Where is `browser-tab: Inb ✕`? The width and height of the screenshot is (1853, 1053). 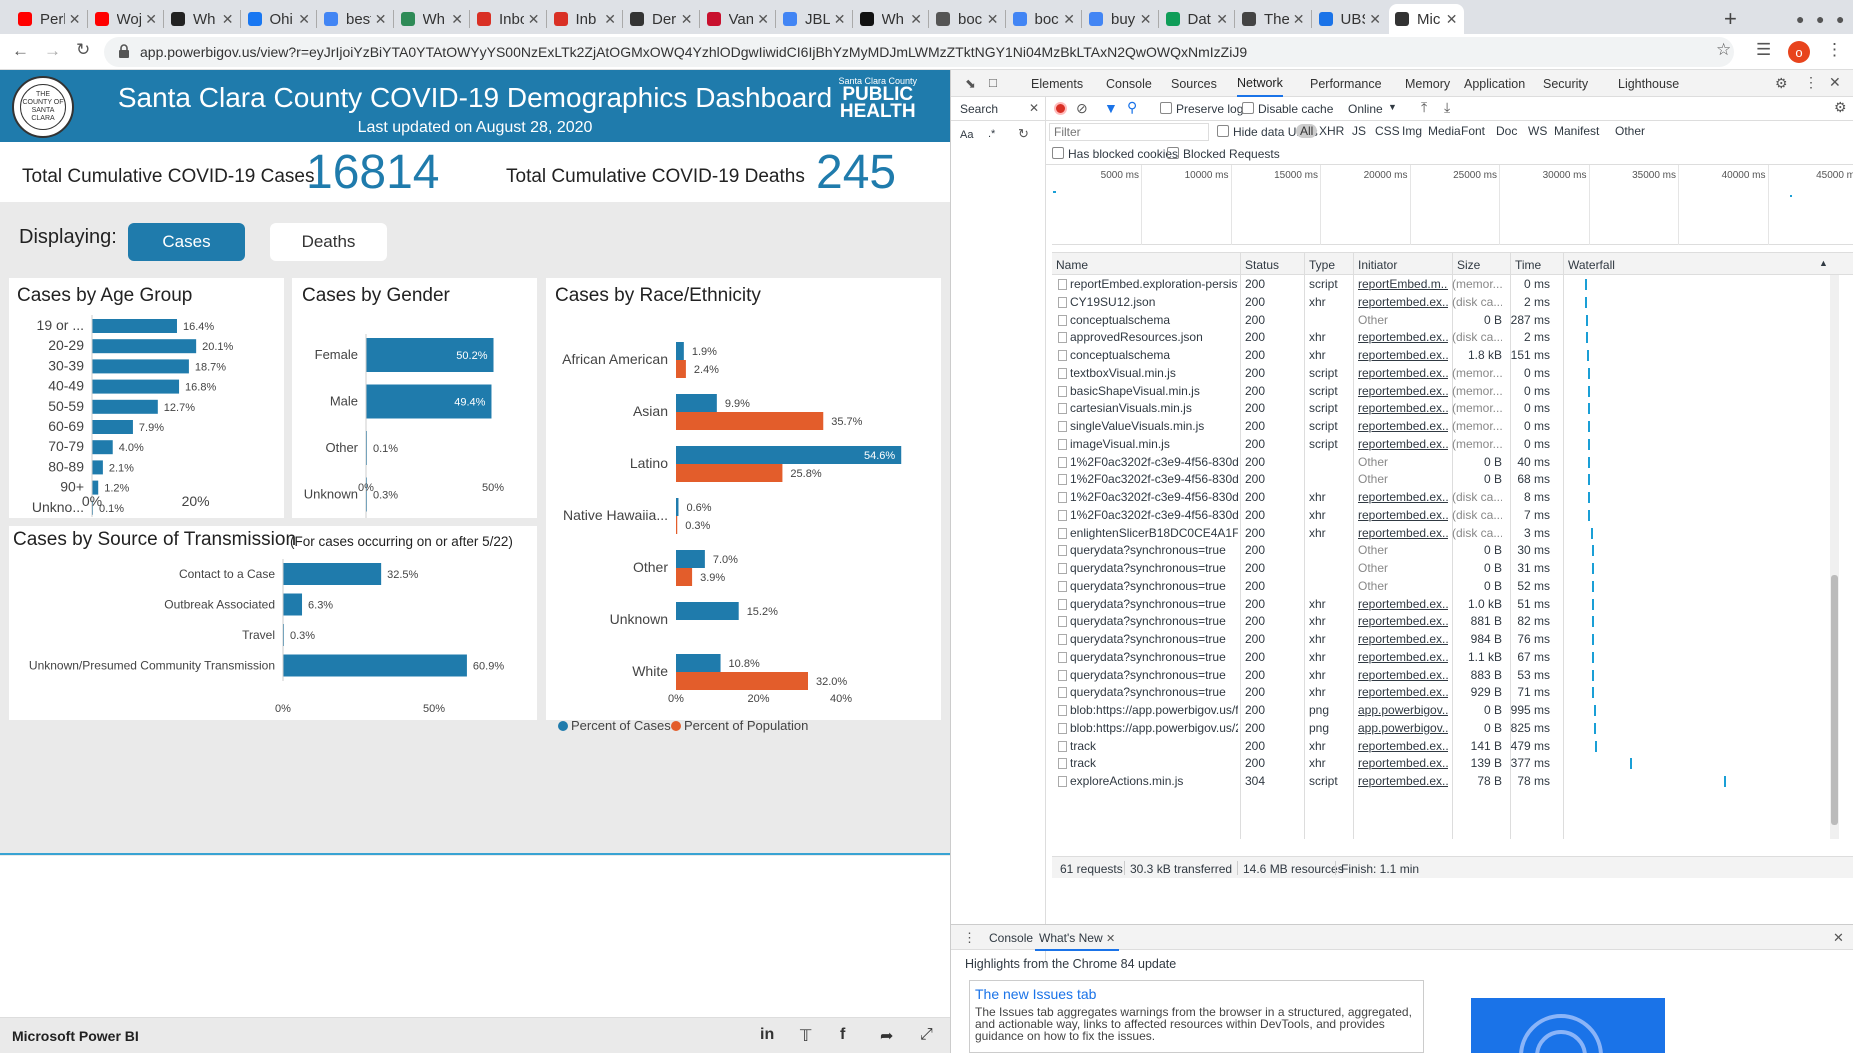 browser-tab: Inb ✕ is located at coordinates (585, 19).